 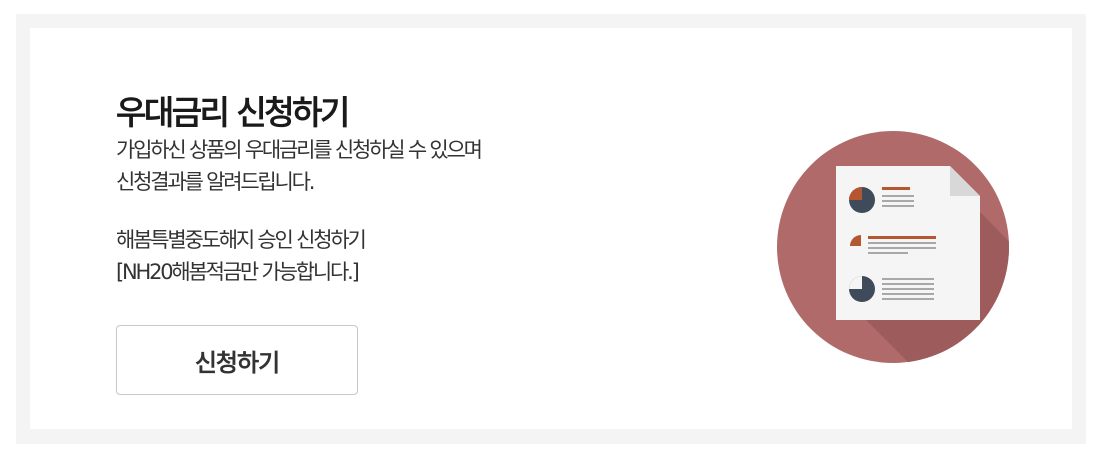 What do you see at coordinates (237, 360) in the screenshot?
I see `apply-button: 신청하기` at bounding box center [237, 360].